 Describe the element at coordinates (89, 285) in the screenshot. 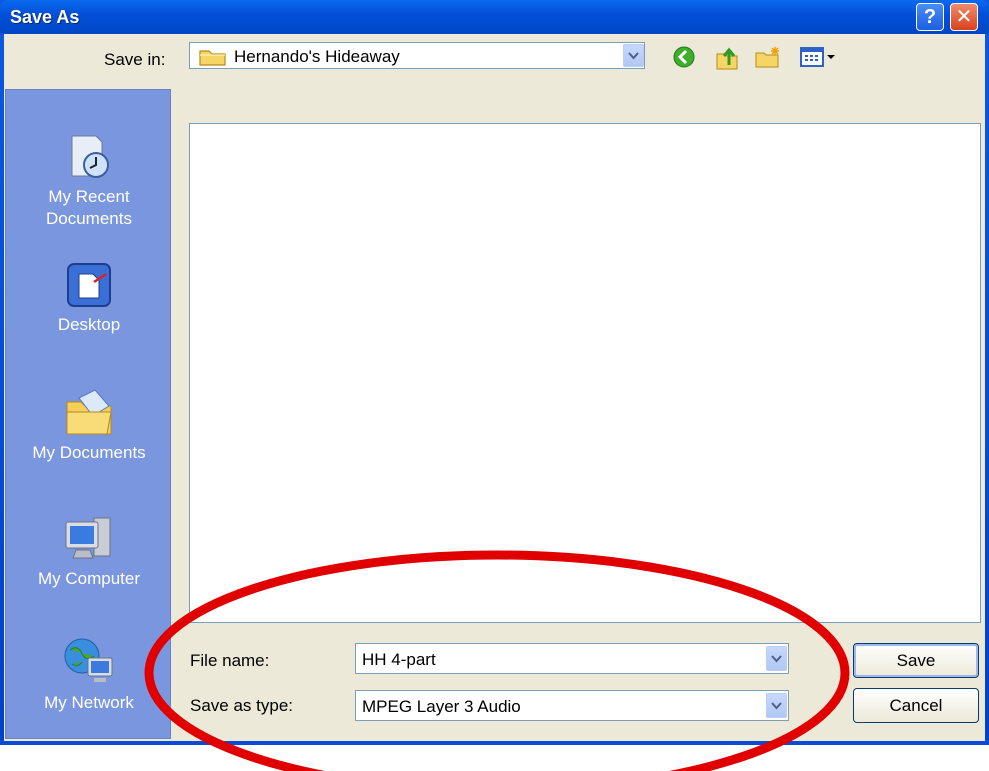

I see `desktop-icon` at that location.